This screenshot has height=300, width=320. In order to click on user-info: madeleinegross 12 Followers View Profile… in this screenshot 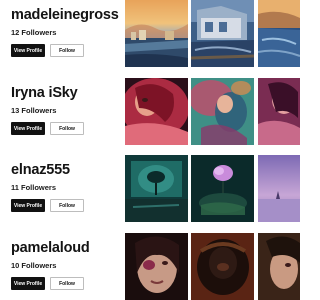, I will do `click(65, 33)`.